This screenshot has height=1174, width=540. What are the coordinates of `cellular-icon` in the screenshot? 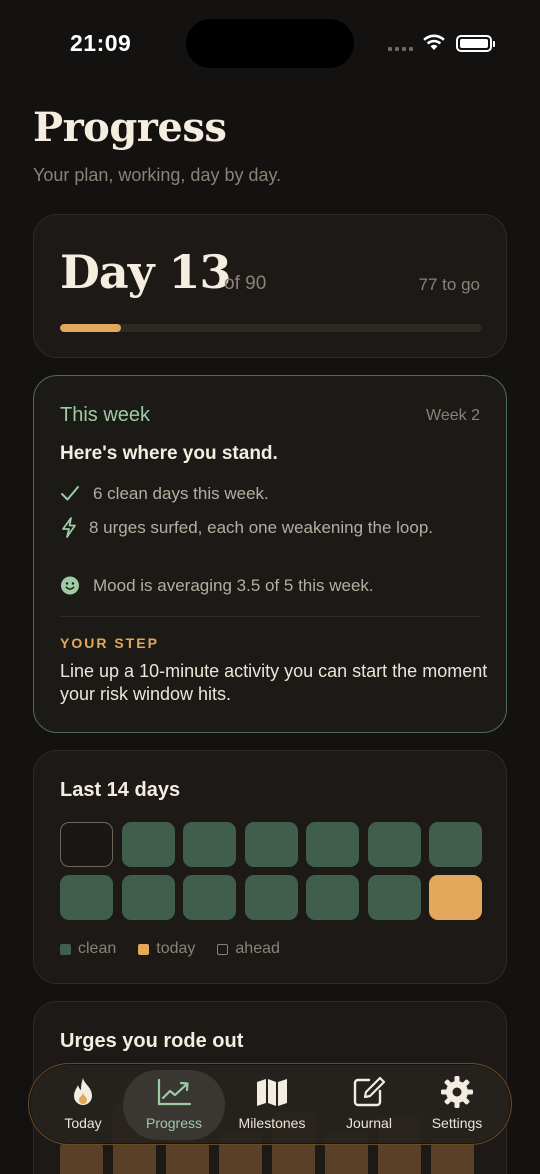 It's located at (400, 49).